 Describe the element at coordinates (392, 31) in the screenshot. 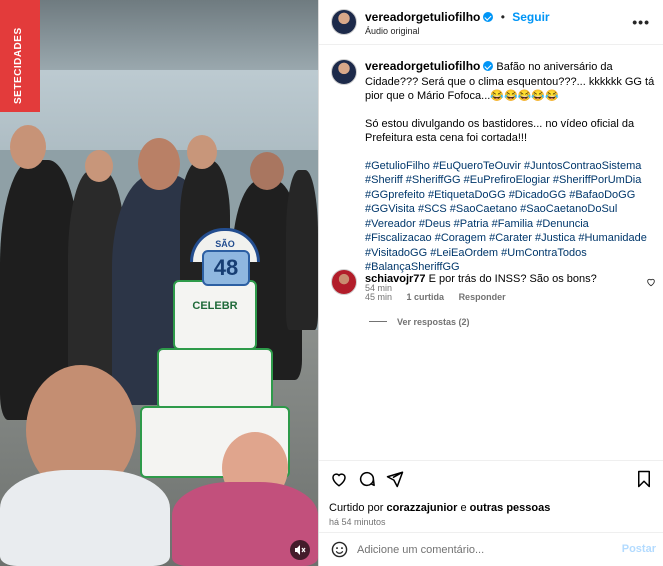

I see `audio-label: Áudio original` at that location.